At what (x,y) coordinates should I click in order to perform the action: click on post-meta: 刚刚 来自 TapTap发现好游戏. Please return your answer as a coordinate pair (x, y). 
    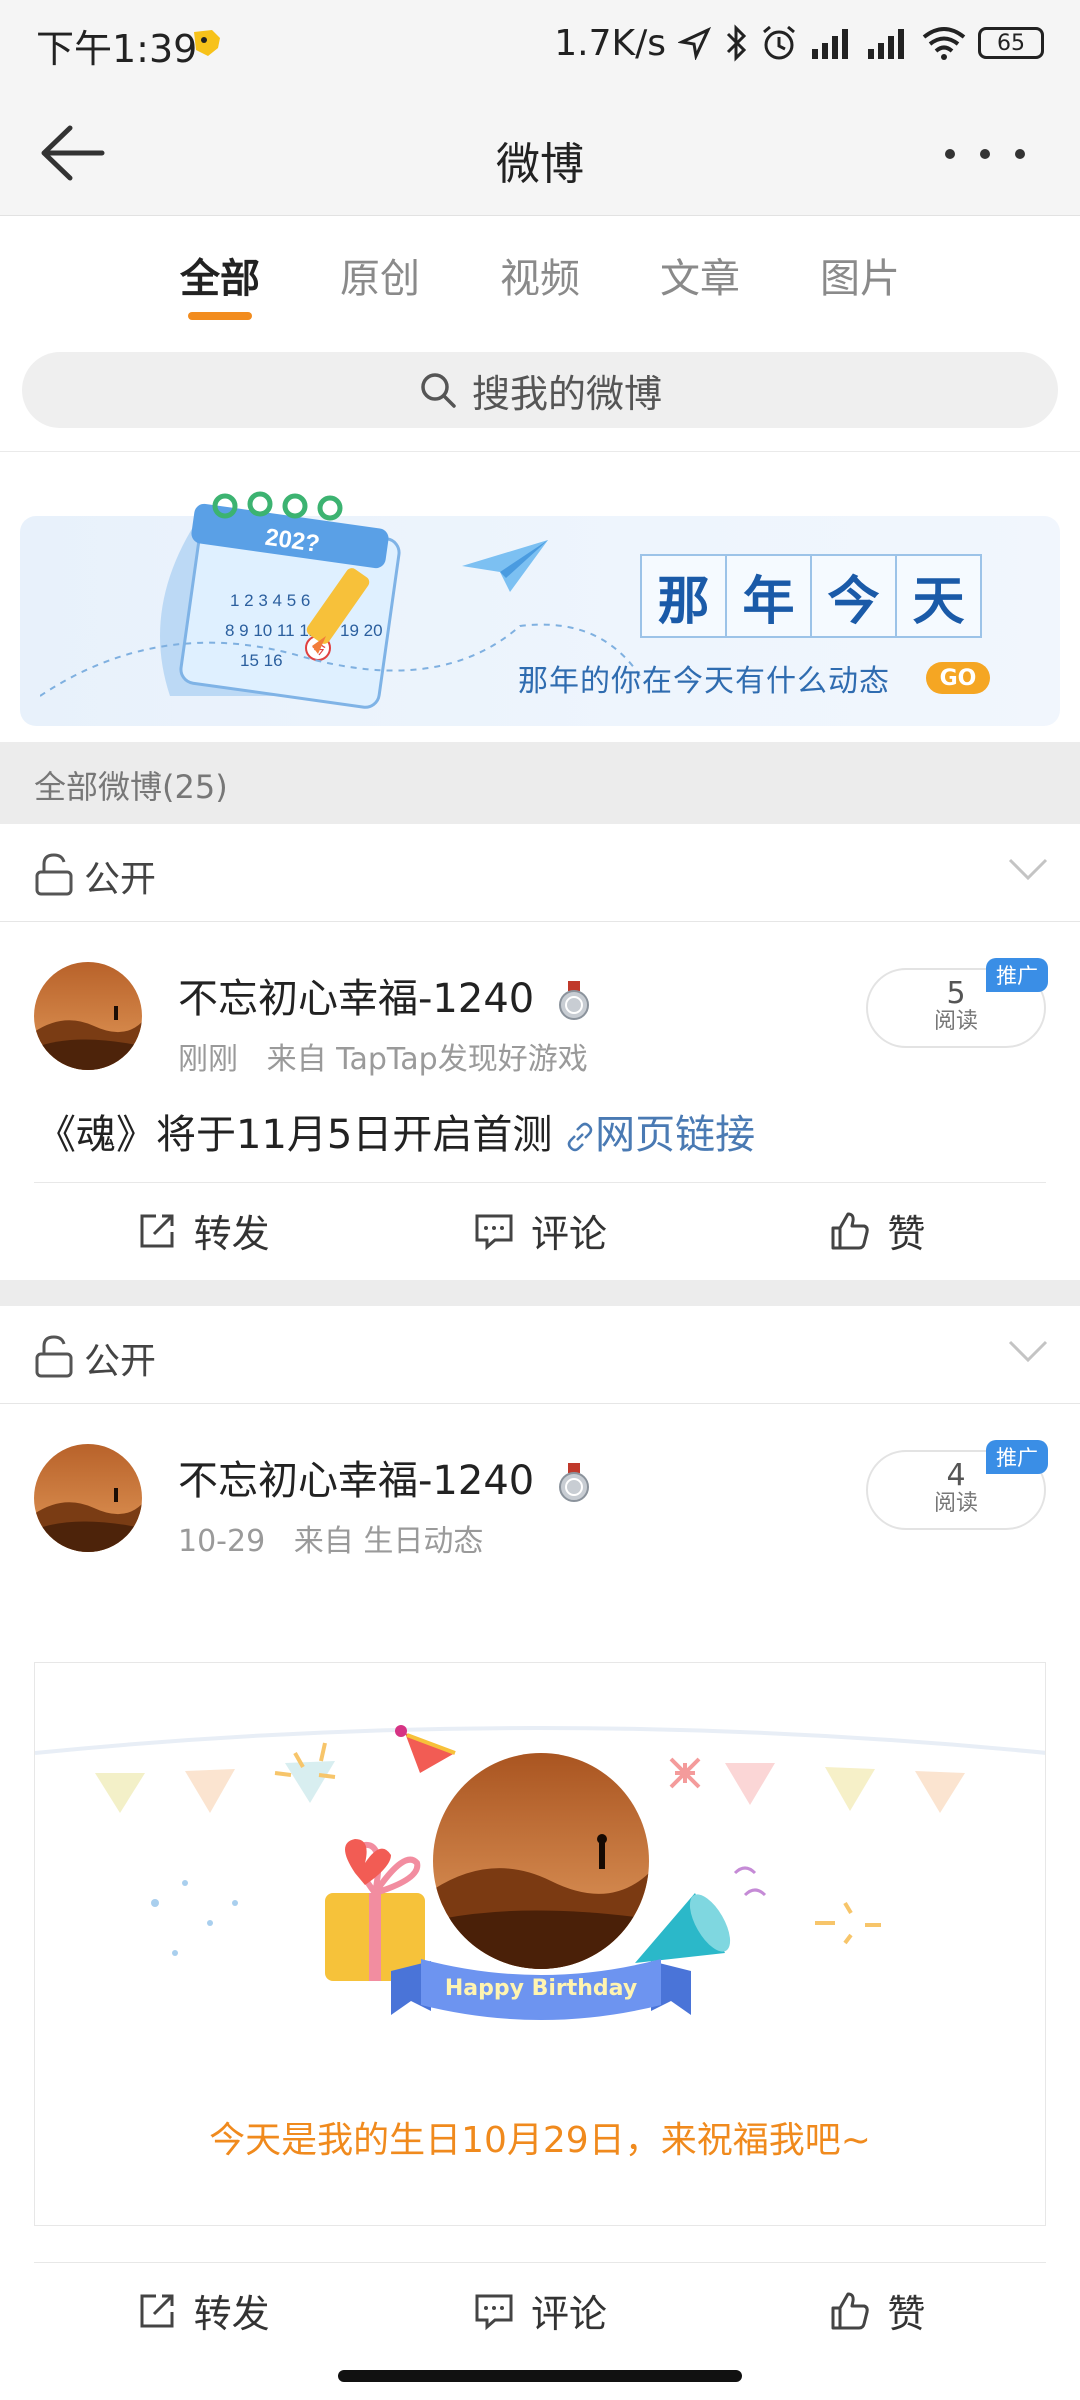
    Looking at the image, I should click on (383, 1056).